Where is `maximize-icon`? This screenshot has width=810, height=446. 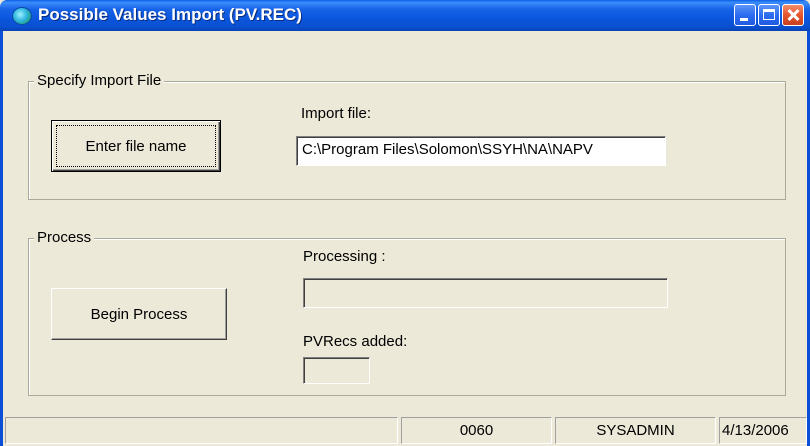
maximize-icon is located at coordinates (769, 14).